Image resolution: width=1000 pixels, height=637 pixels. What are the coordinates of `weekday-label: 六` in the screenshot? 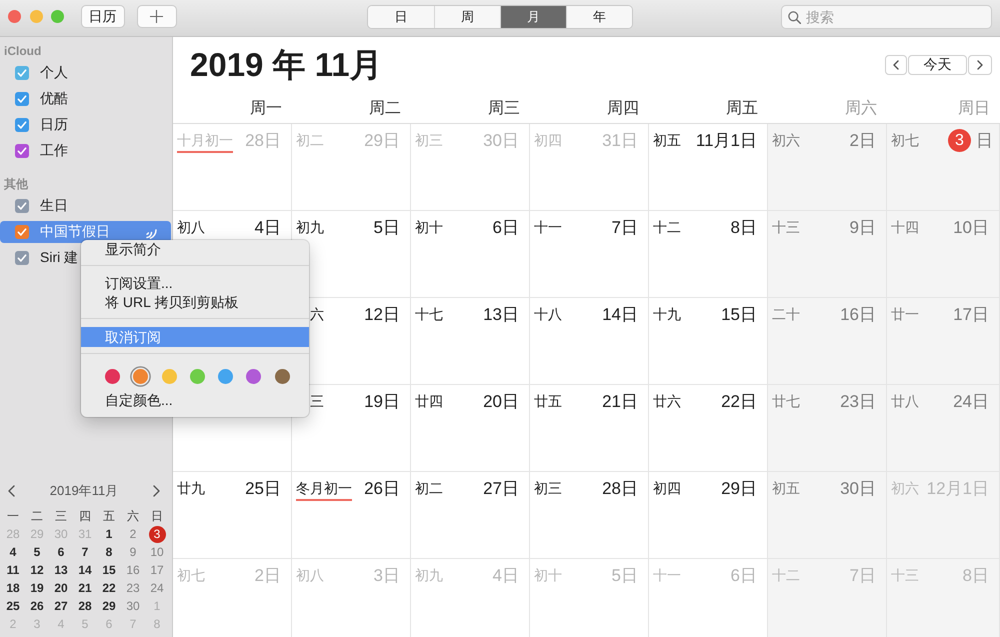 It's located at (133, 516).